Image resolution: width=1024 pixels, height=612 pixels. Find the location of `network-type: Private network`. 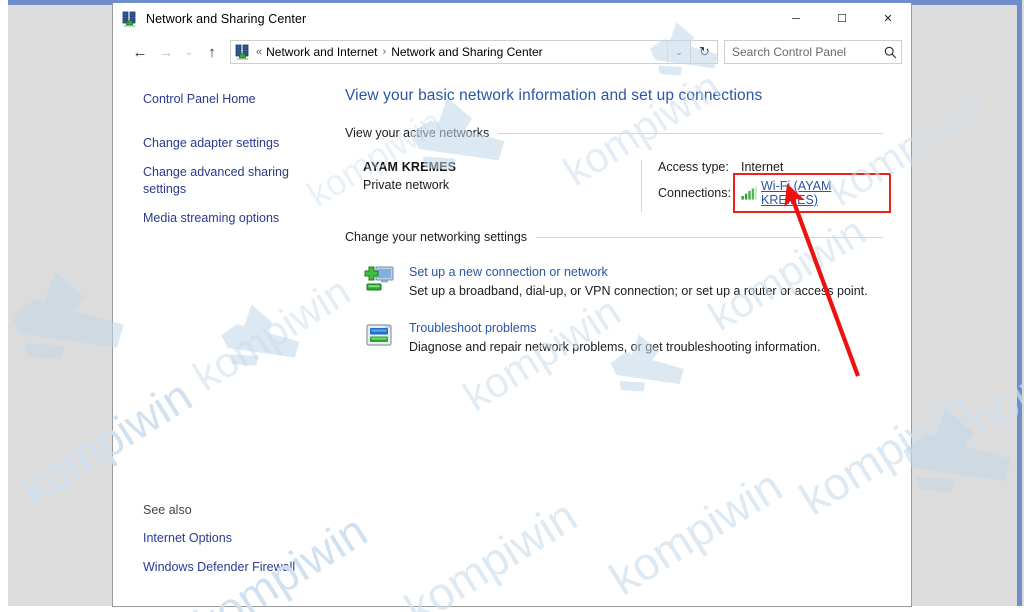

network-type: Private network is located at coordinates (406, 185).